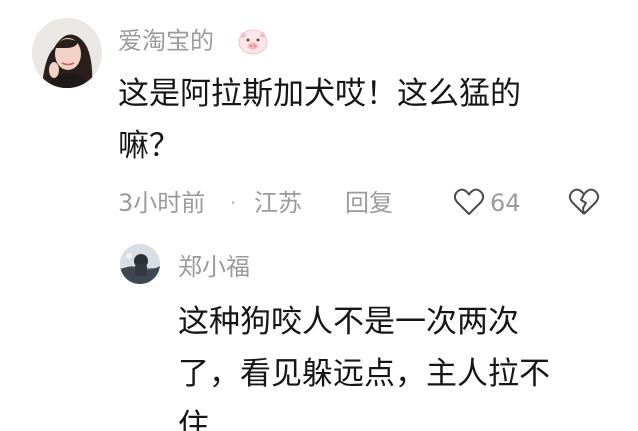  What do you see at coordinates (319, 94) in the screenshot?
I see `comment-text-line: 这是阿拉斯加犬哎！这么猛的` at bounding box center [319, 94].